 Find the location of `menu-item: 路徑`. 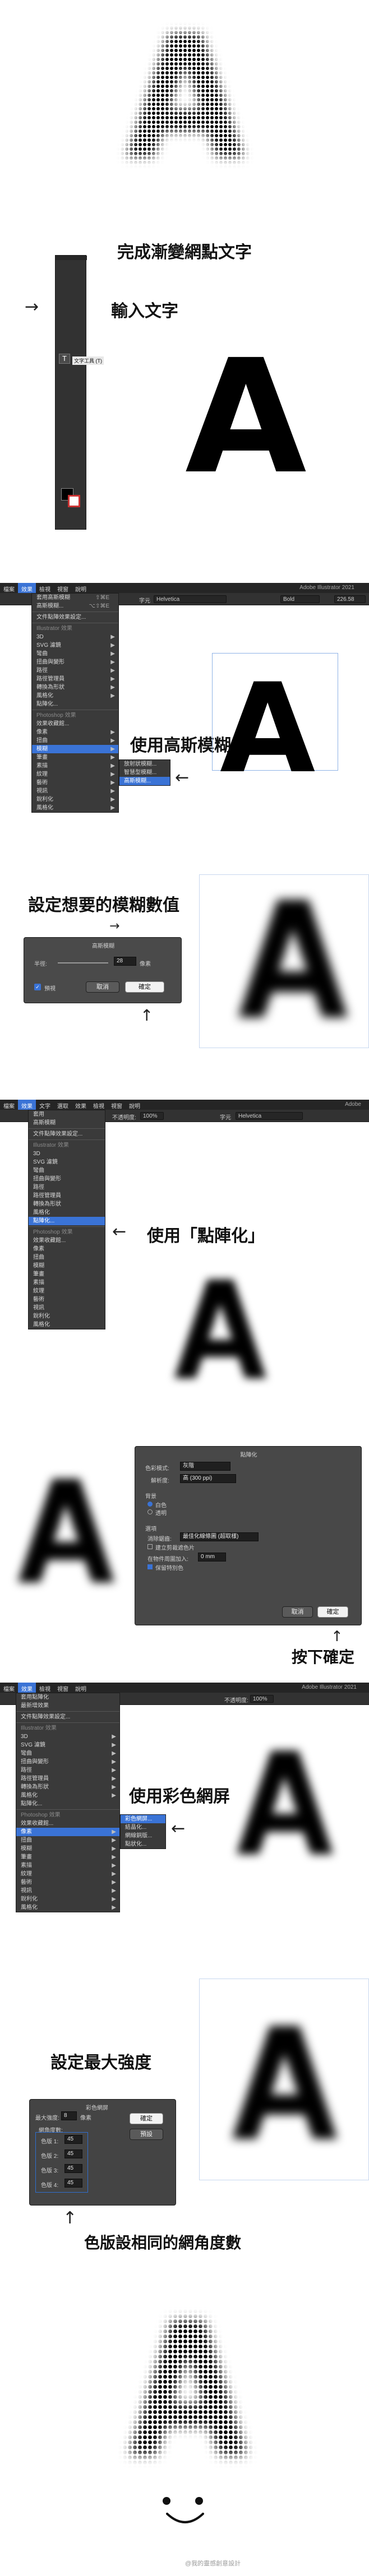

menu-item: 路徑 is located at coordinates (67, 1187).